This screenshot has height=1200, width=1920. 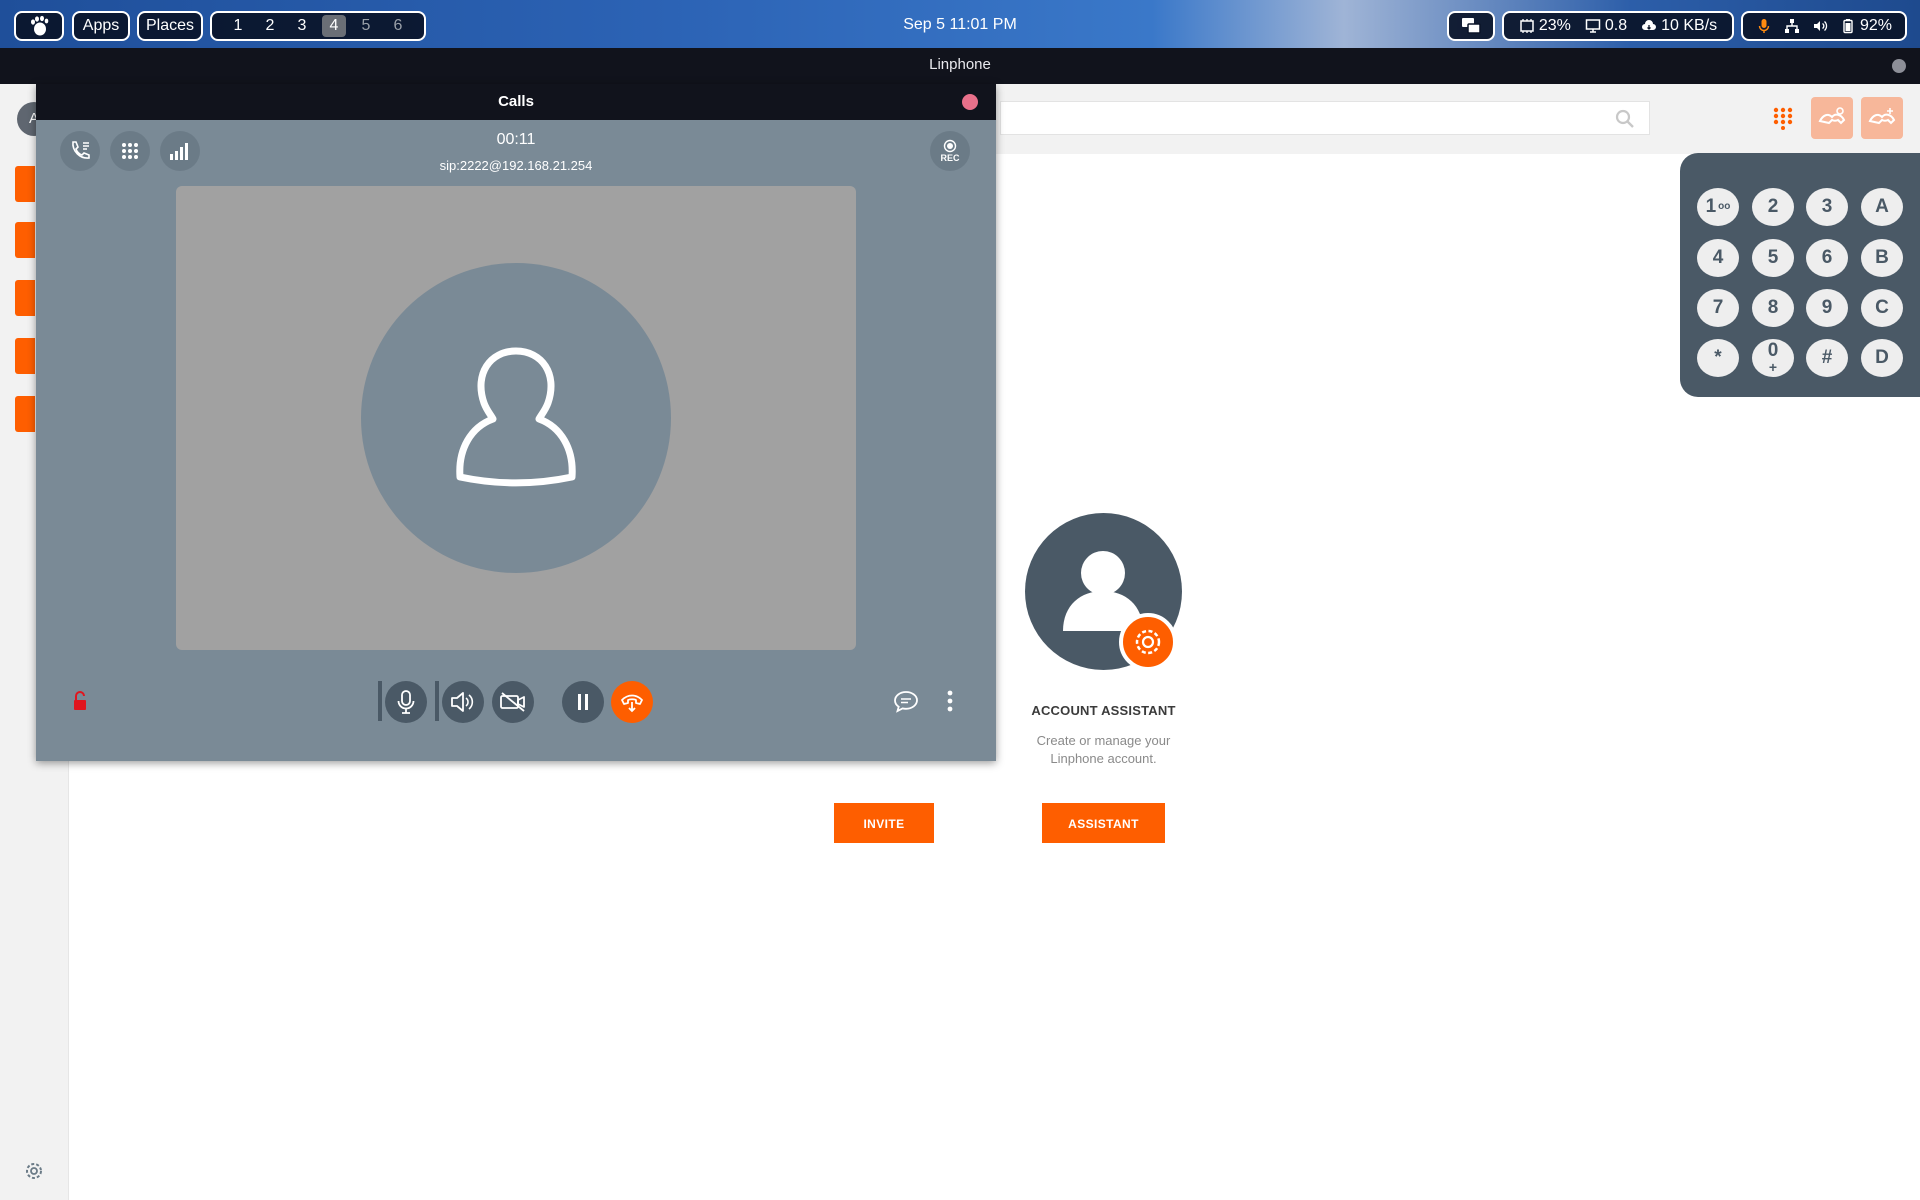 I want to click on dialpad-key-a: A, so click(x=1882, y=207).